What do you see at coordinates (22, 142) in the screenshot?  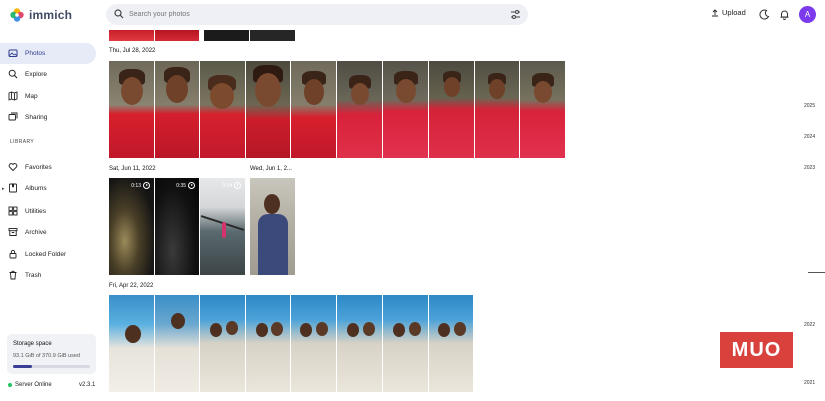 I see `library-section-title: LIBRARY` at bounding box center [22, 142].